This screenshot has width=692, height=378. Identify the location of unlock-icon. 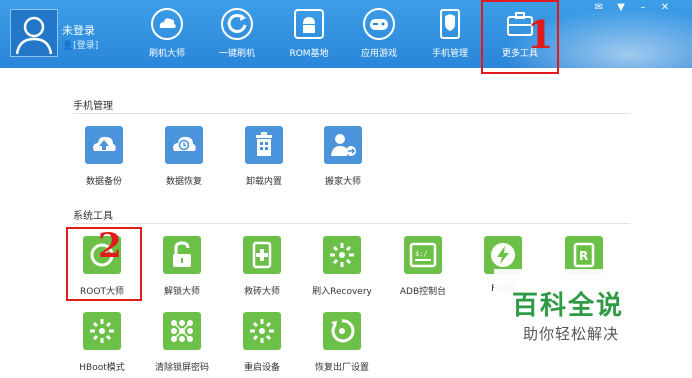
(182, 254).